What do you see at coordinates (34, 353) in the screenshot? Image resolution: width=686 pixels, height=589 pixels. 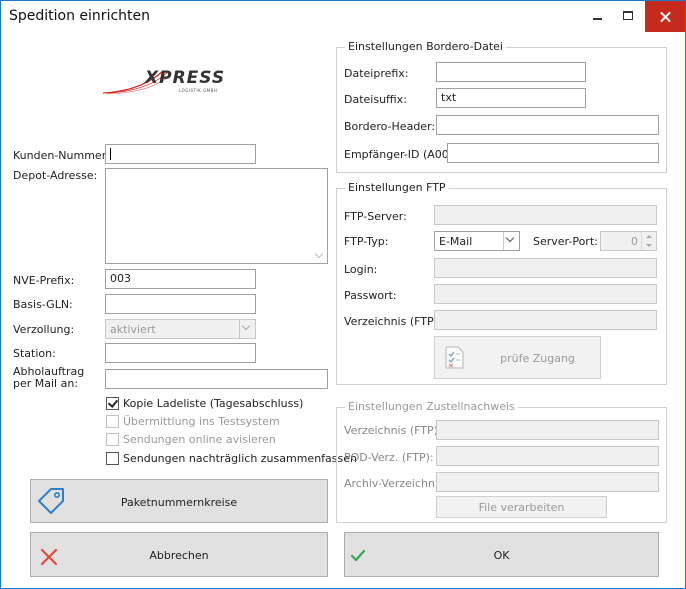 I see `station-label: Station:` at bounding box center [34, 353].